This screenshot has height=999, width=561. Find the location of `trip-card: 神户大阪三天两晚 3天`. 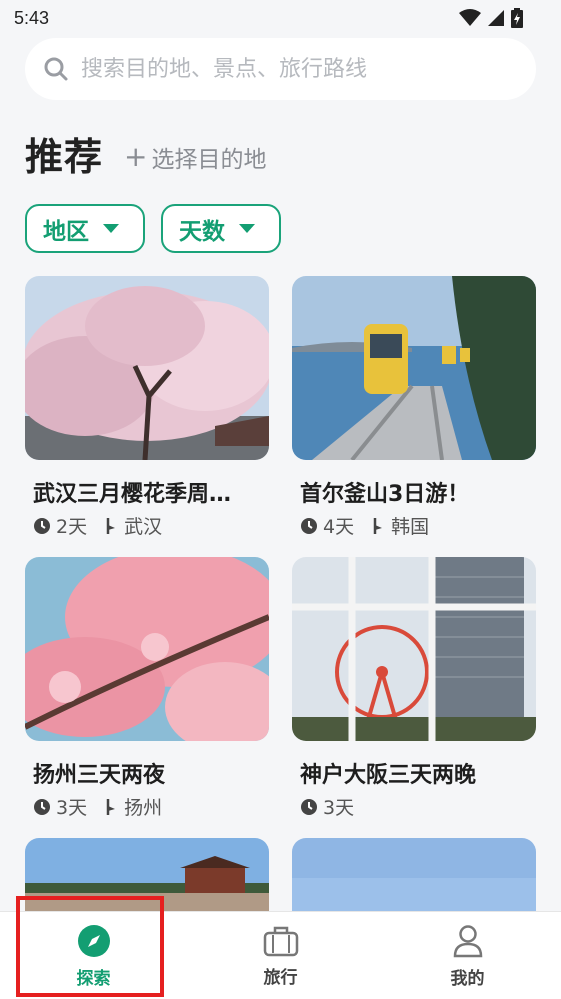

trip-card: 神户大阪三天两晚 3天 is located at coordinates (414, 688).